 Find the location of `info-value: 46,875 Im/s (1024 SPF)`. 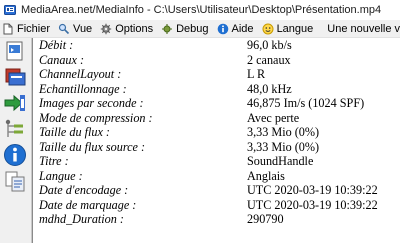

info-value: 46,875 Im/s (1024 SPF) is located at coordinates (306, 103).